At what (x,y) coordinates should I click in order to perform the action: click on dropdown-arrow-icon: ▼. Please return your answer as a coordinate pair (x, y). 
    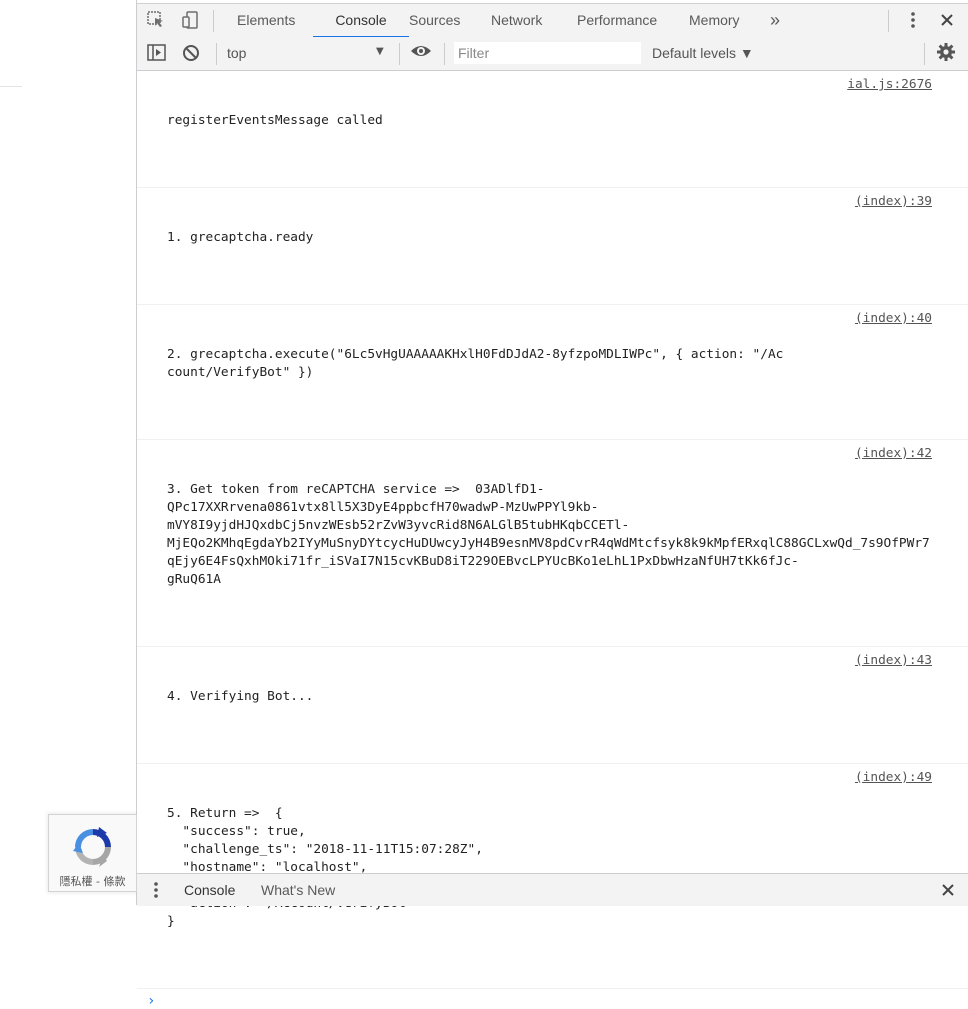
    Looking at the image, I should click on (380, 51).